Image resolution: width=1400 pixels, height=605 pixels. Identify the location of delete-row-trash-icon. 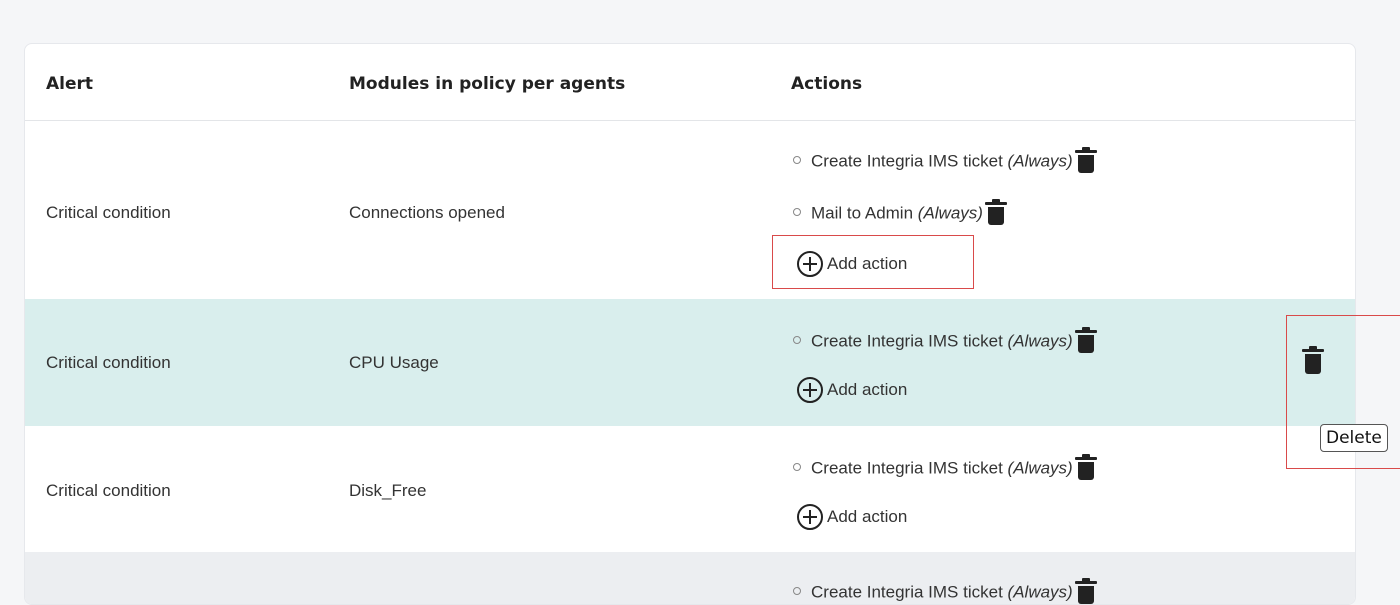
(1312, 362).